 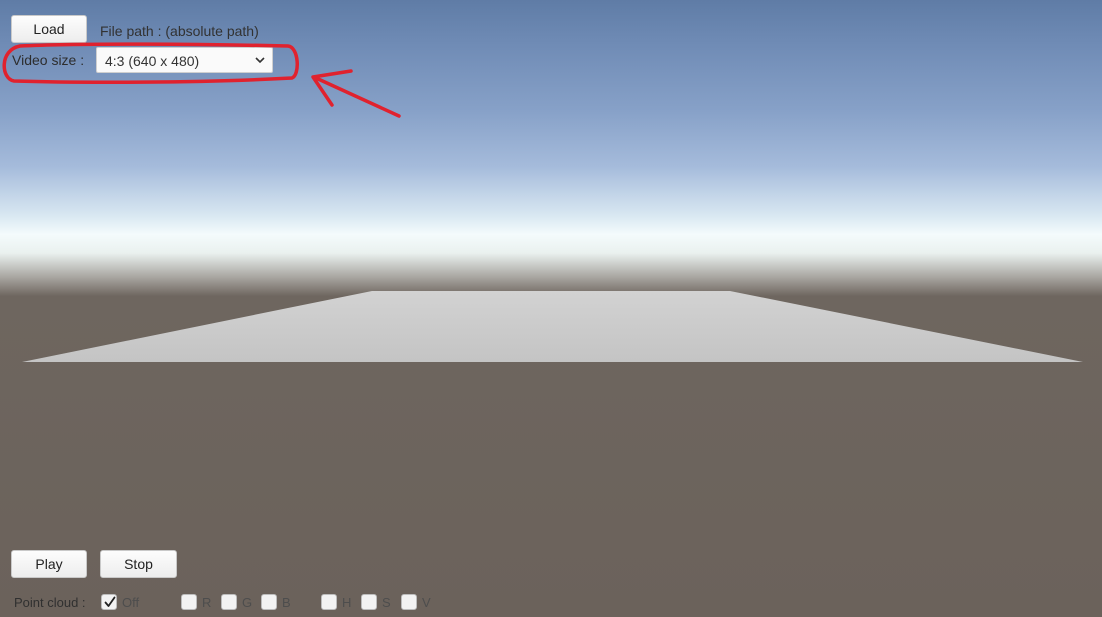 I want to click on checkbox-s-label: S, so click(x=386, y=602).